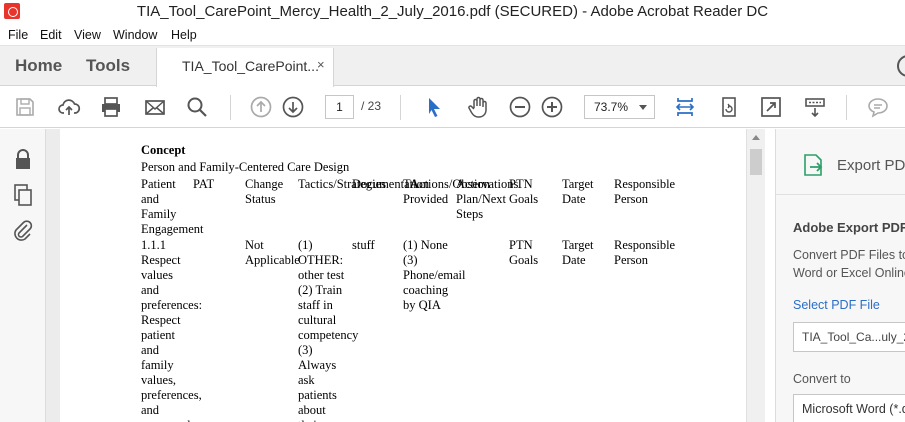 The height and width of the screenshot is (422, 905). What do you see at coordinates (473, 184) in the screenshot?
I see `table-cell-text: Action` at bounding box center [473, 184].